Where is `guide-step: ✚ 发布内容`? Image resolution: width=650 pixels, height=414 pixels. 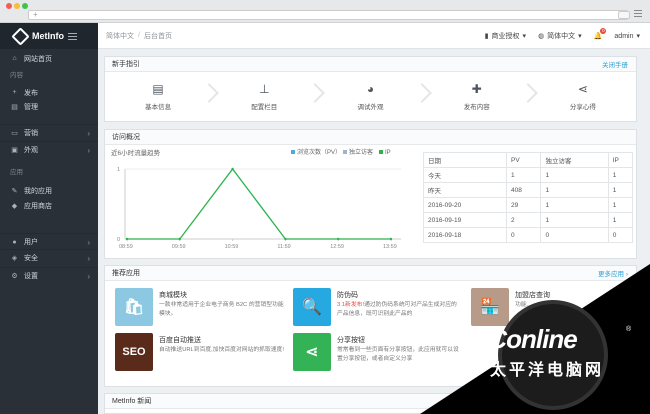 guide-step: ✚ 发布内容 is located at coordinates (481, 96).